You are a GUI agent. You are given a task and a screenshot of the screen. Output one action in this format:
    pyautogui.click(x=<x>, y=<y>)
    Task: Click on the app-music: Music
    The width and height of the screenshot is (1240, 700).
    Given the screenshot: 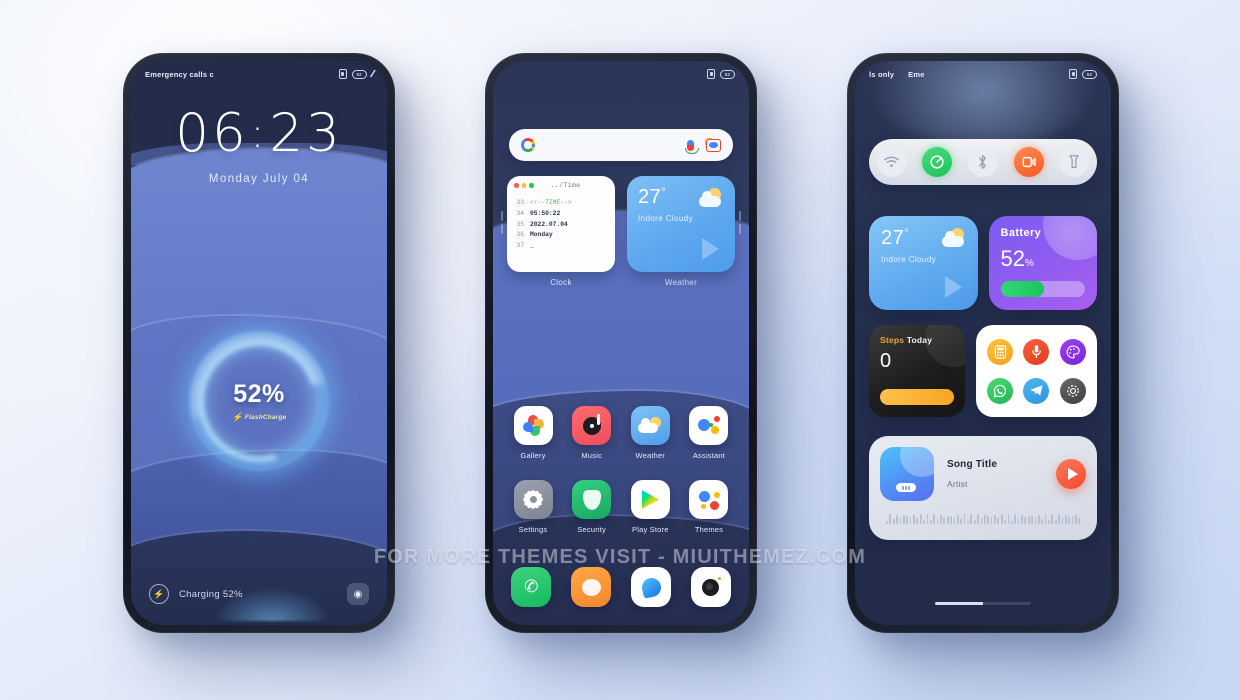 What is the action you would take?
    pyautogui.click(x=592, y=433)
    